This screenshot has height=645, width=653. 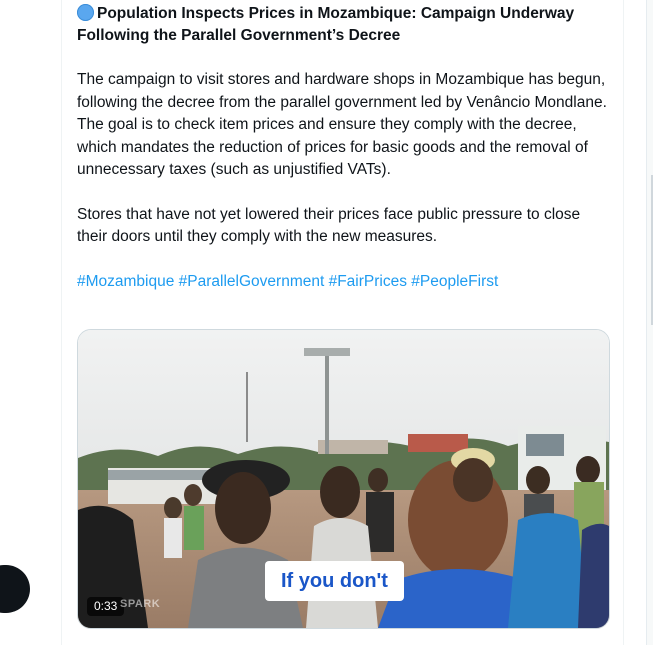 What do you see at coordinates (454, 281) in the screenshot?
I see `hashtag-link: #PeopleFirst` at bounding box center [454, 281].